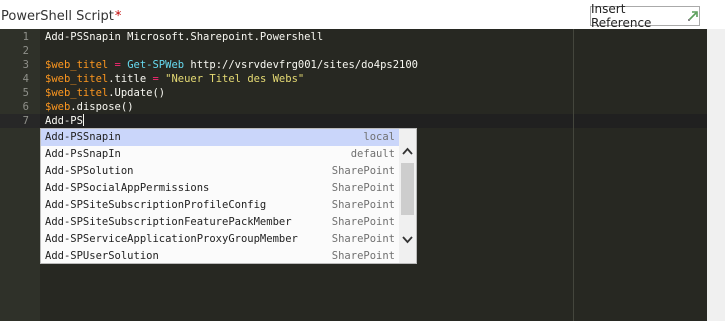  Describe the element at coordinates (83, 120) in the screenshot. I see `text-cursor` at that location.